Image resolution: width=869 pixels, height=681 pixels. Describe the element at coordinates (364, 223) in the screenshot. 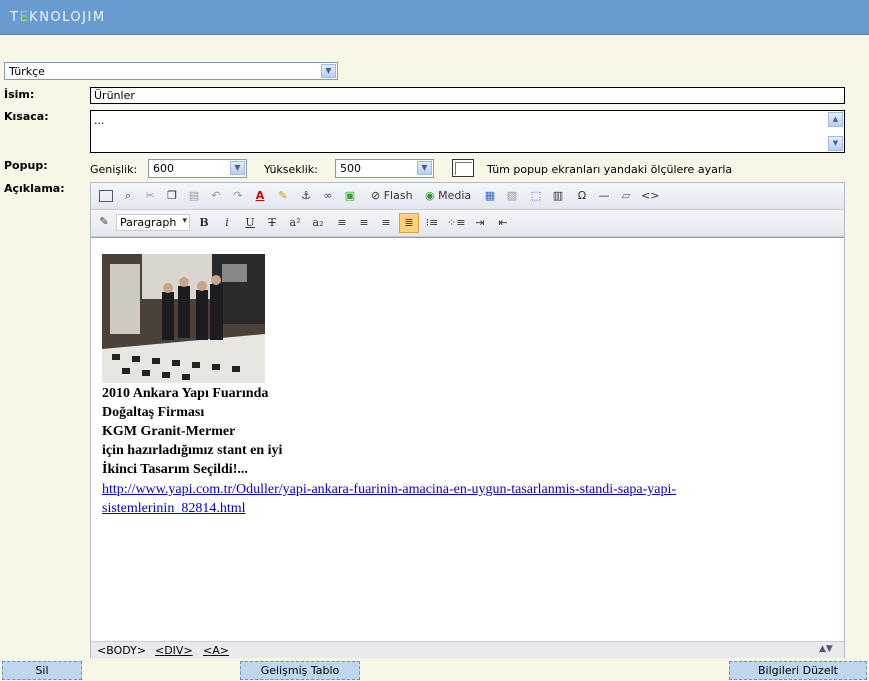

I see `align-center-icon: ≡` at that location.